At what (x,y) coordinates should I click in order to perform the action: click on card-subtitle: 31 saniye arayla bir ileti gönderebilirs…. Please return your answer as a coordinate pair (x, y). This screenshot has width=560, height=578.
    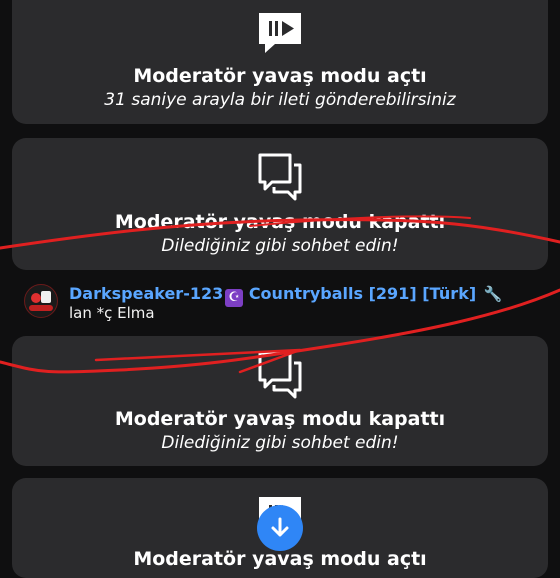
    Looking at the image, I should click on (280, 100).